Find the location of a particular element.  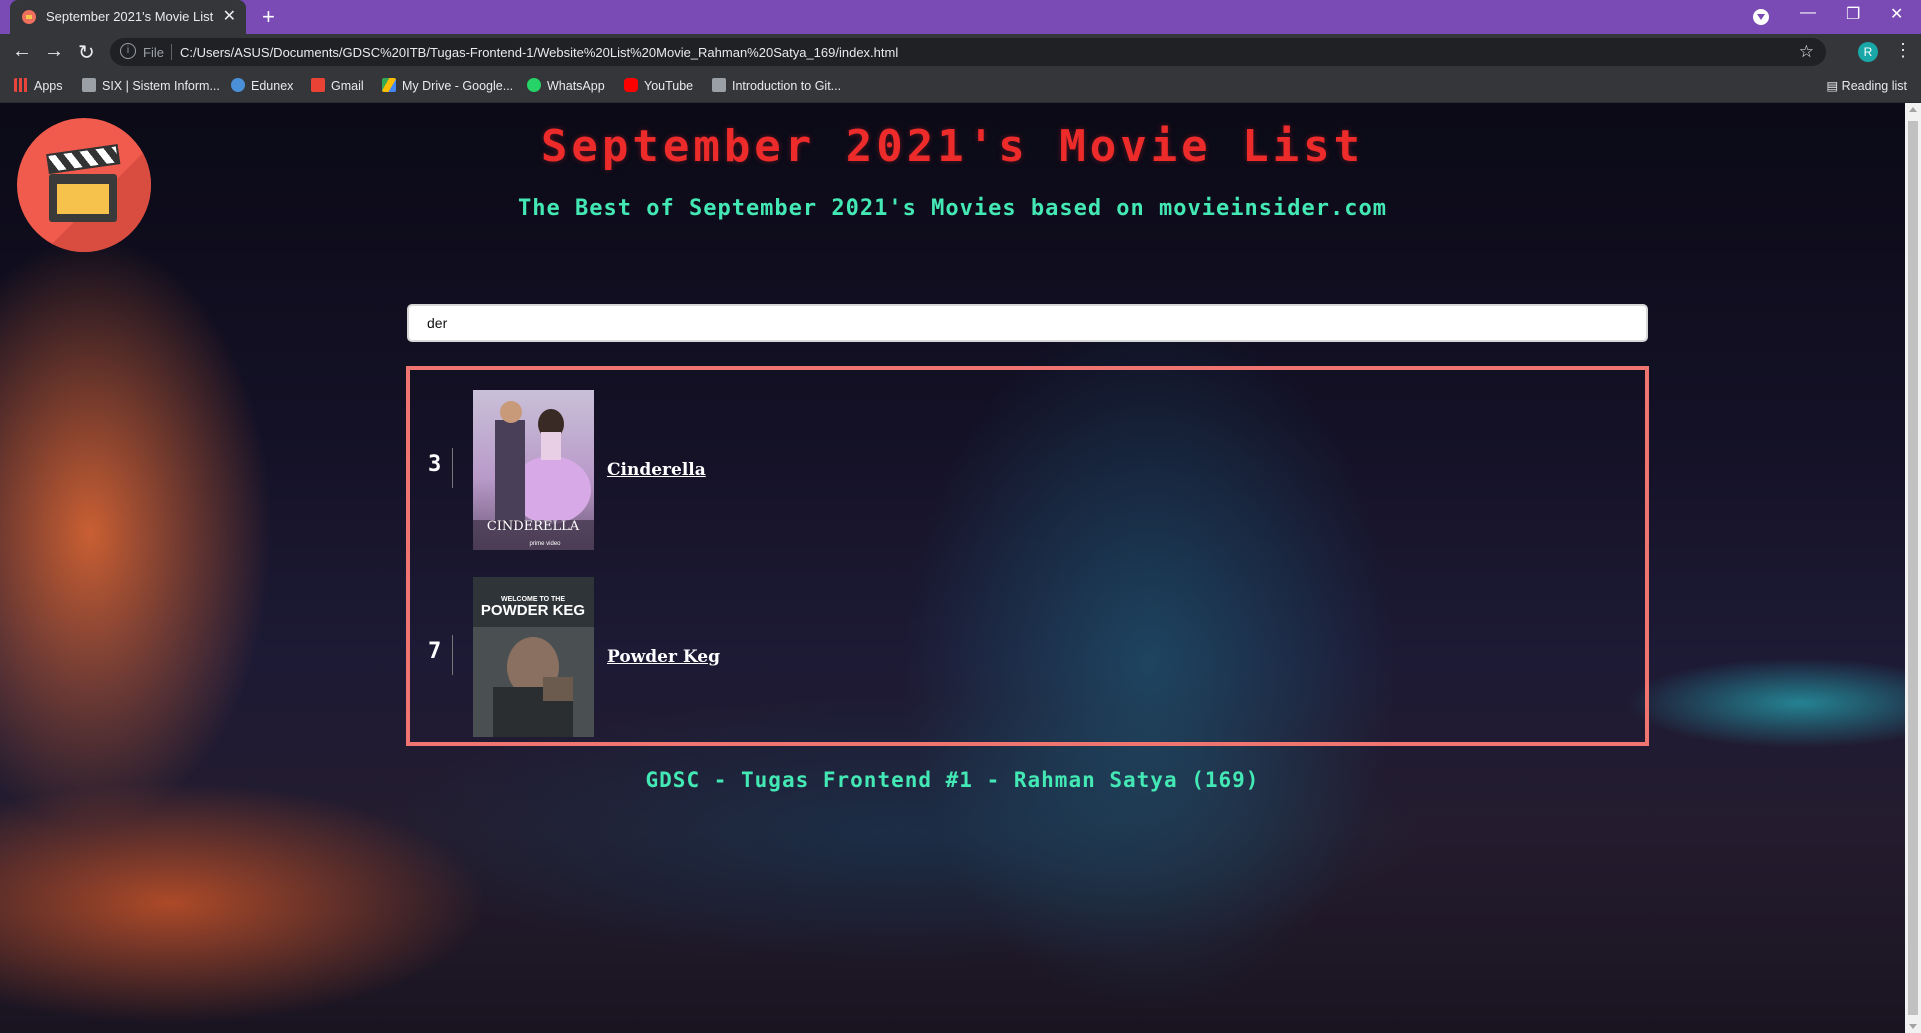

tab-title: September 2021's Movie List is located at coordinates (130, 16).